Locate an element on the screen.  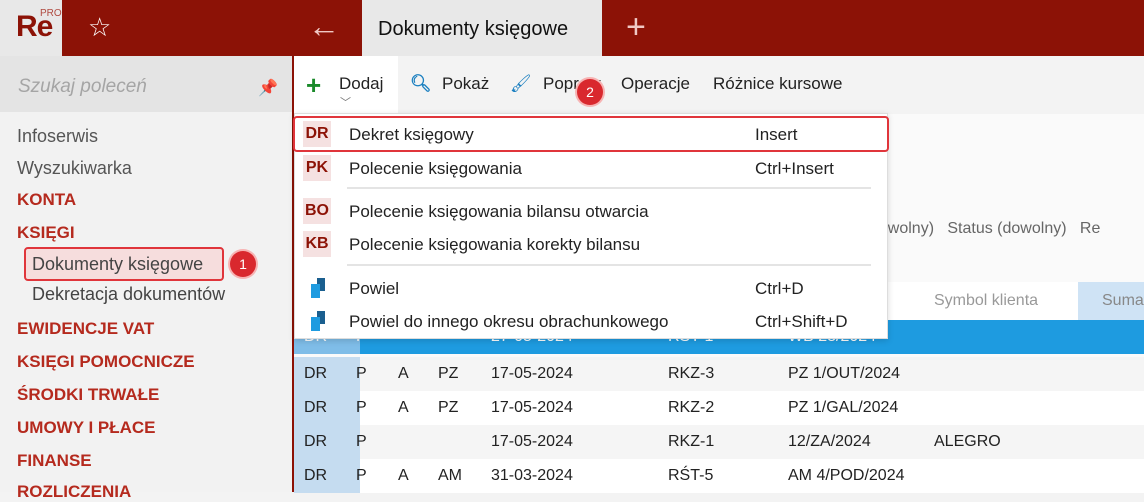
table-row: DR P A PZ 17-05-2024 RKZ-2 PZ 1/GAL/2024 is located at coordinates (719, 408).